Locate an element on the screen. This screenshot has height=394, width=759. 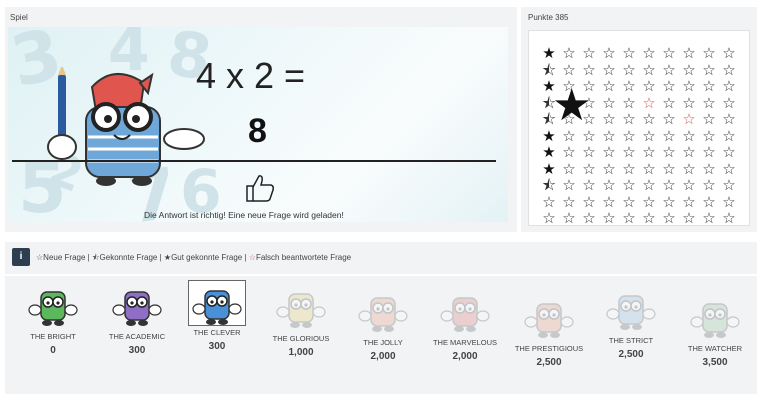
level-card: THE ACADEMIC 300 is located at coordinates (137, 316).